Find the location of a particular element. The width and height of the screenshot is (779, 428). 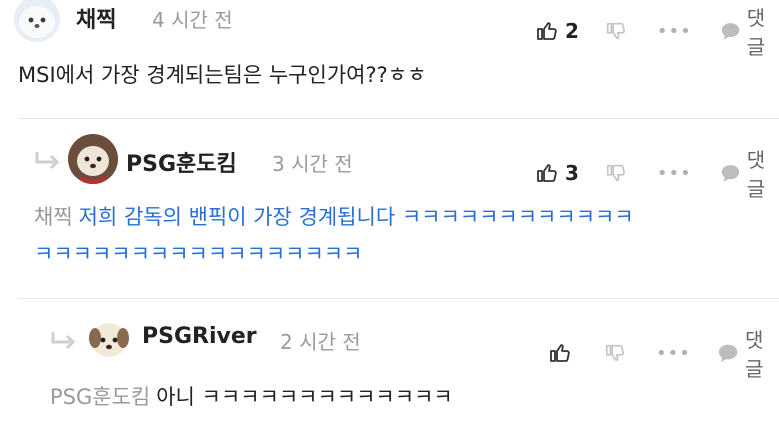

comment-actions: ••• 댓글 is located at coordinates (663, 353).